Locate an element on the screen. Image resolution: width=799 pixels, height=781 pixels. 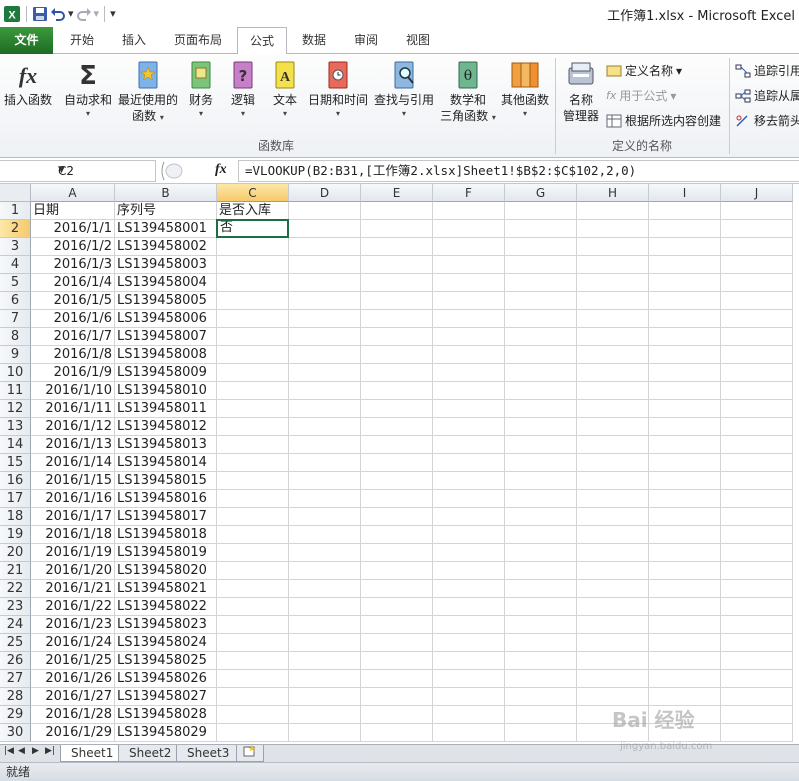
cell: 2016/1/15 is located at coordinates (73, 481).